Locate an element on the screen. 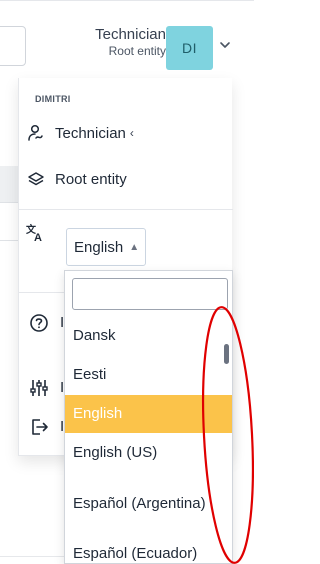 This screenshot has height=564, width=320. profile-label: Technician is located at coordinates (90, 133).